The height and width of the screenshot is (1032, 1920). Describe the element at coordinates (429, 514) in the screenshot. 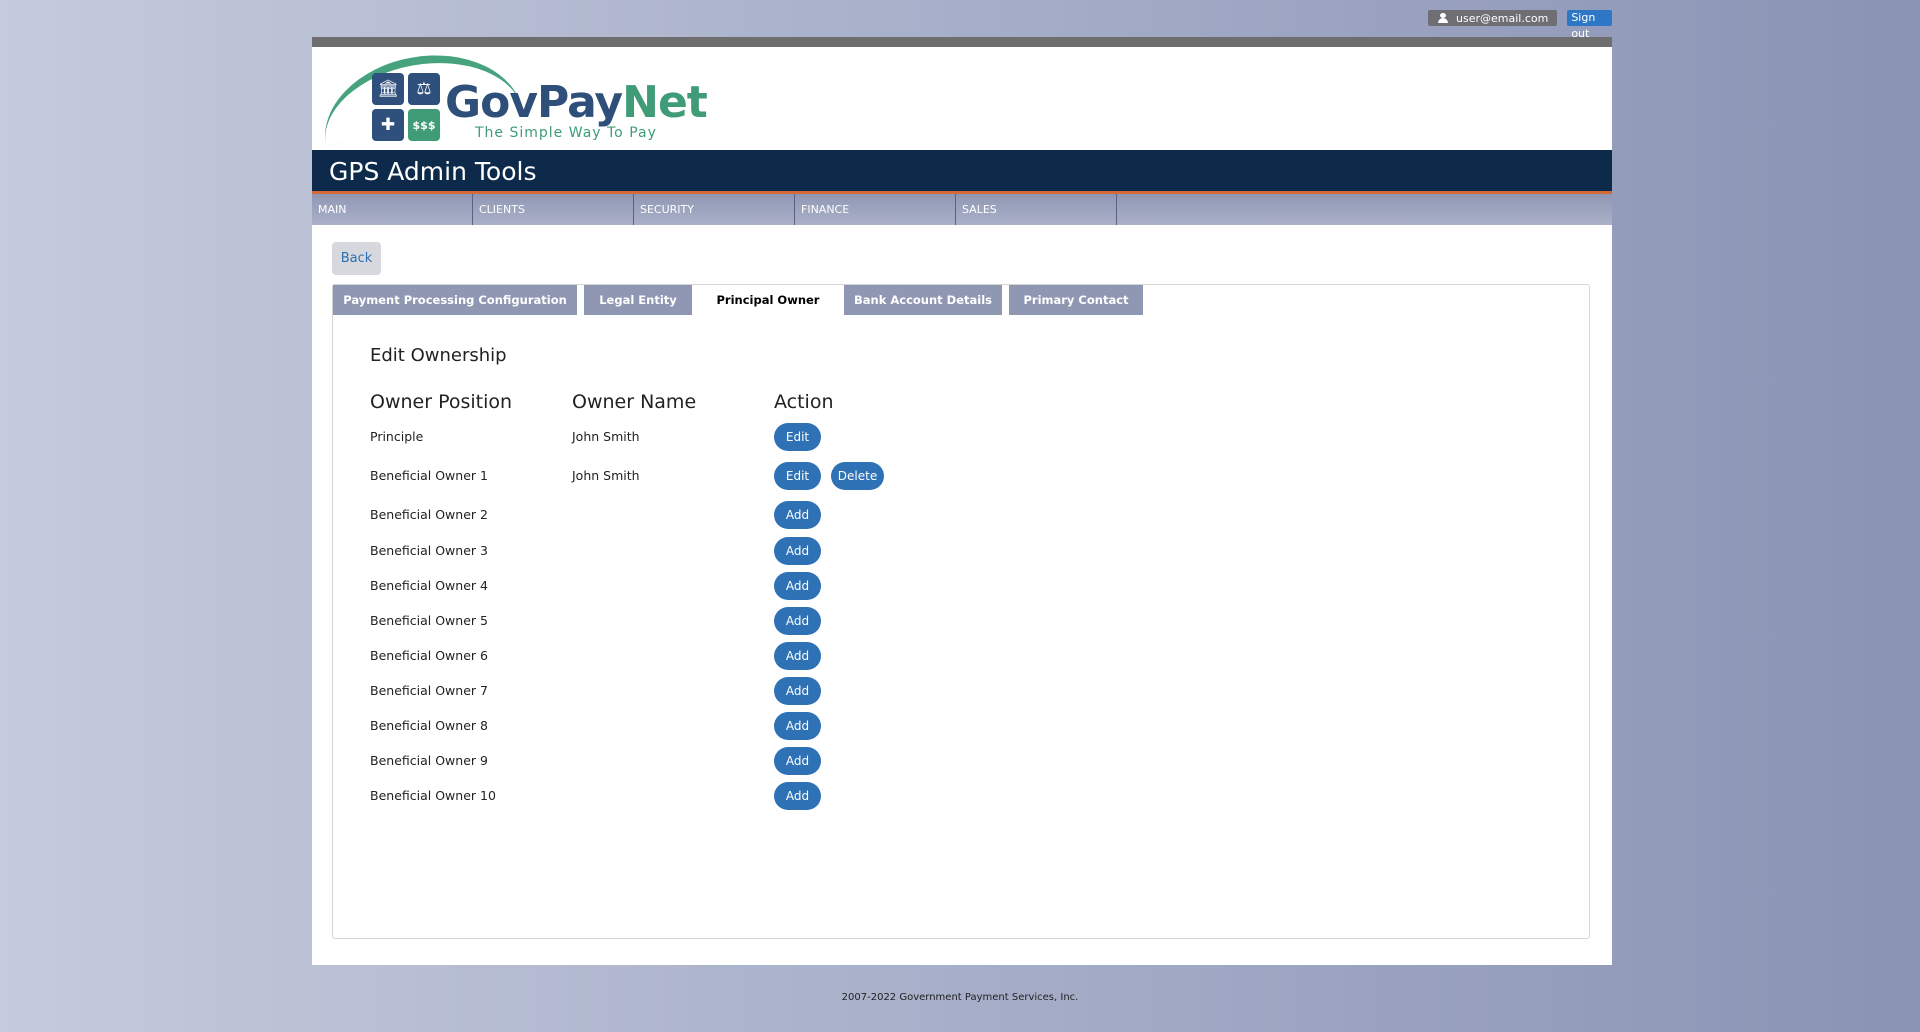

I see `owner-position: Beneficial Owner 2` at that location.